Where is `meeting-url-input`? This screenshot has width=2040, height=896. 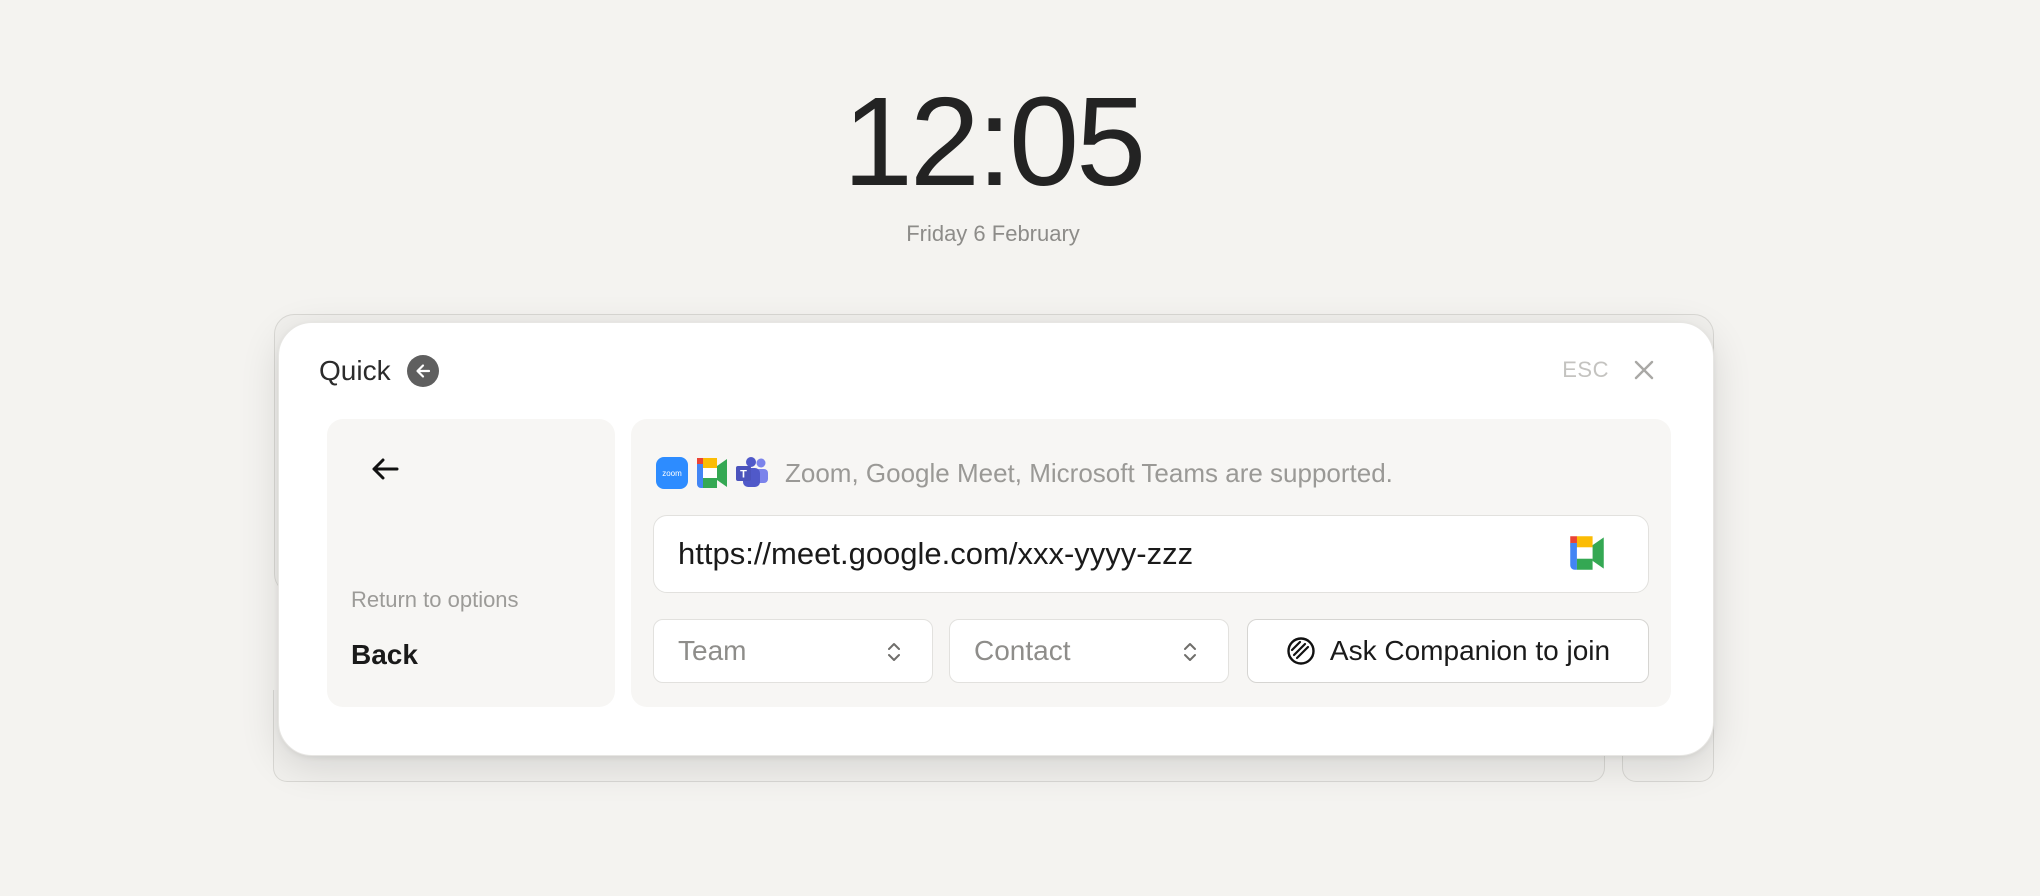 meeting-url-input is located at coordinates (1118, 554).